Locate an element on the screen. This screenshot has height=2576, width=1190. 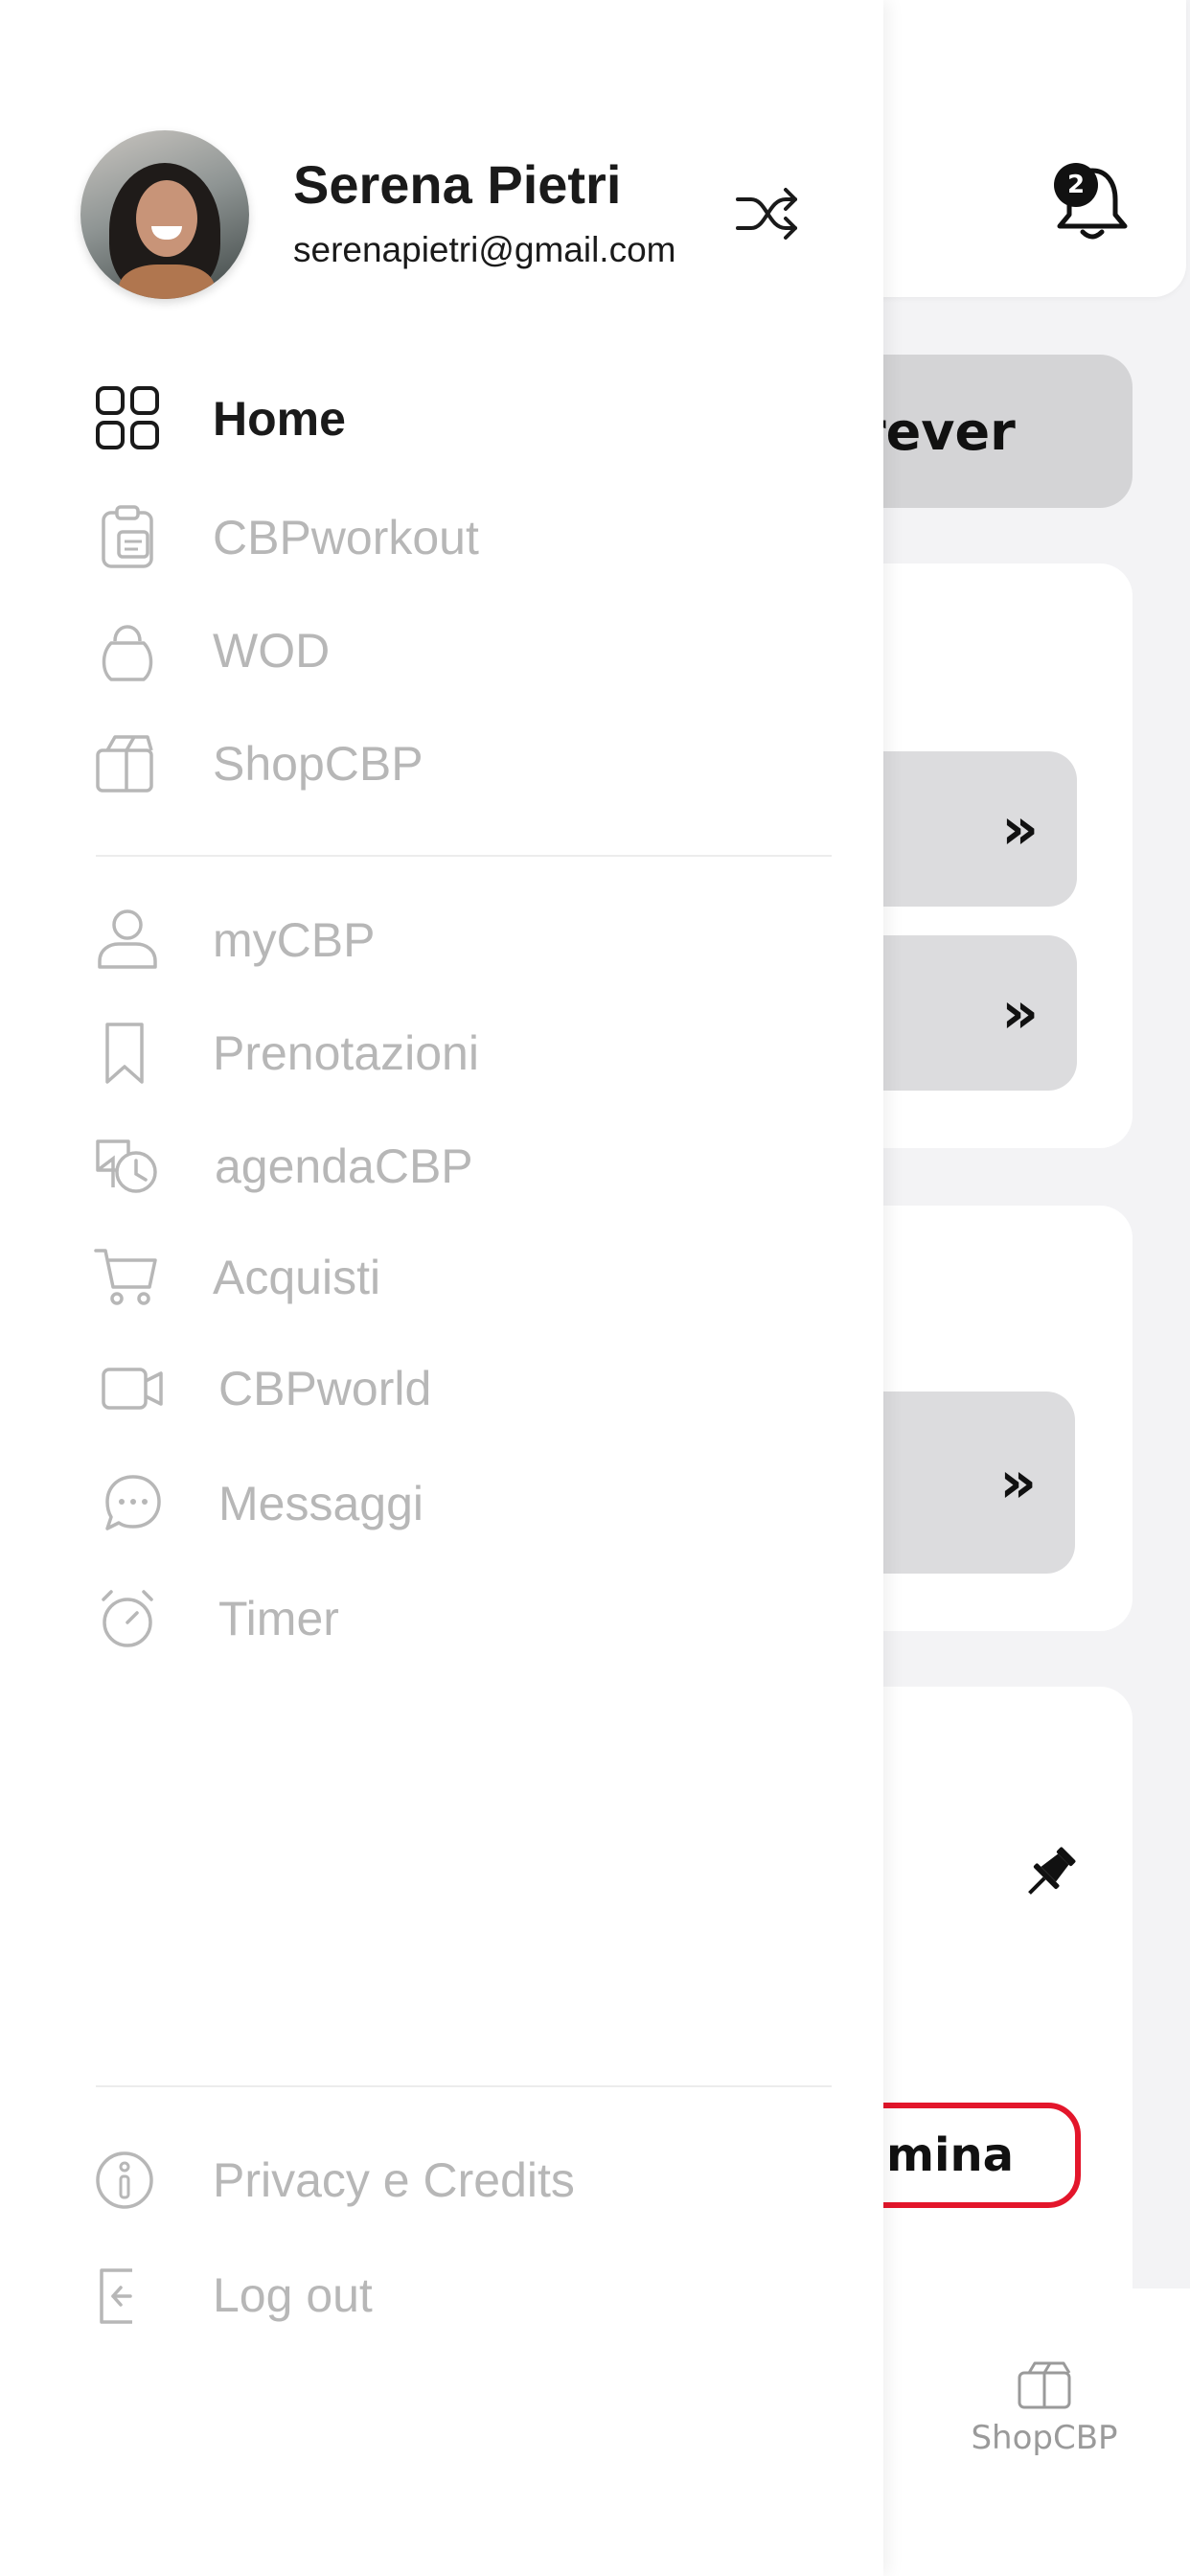
menu-item-label: Log out is located at coordinates (293, 2295).